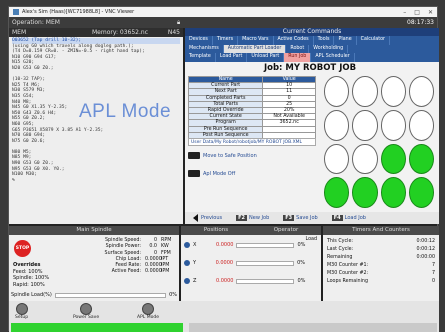 The height and width of the screenshot is (332, 445). What do you see at coordinates (266, 57) in the screenshot?
I see `tab-unload-part: Unload Part` at bounding box center [266, 57].